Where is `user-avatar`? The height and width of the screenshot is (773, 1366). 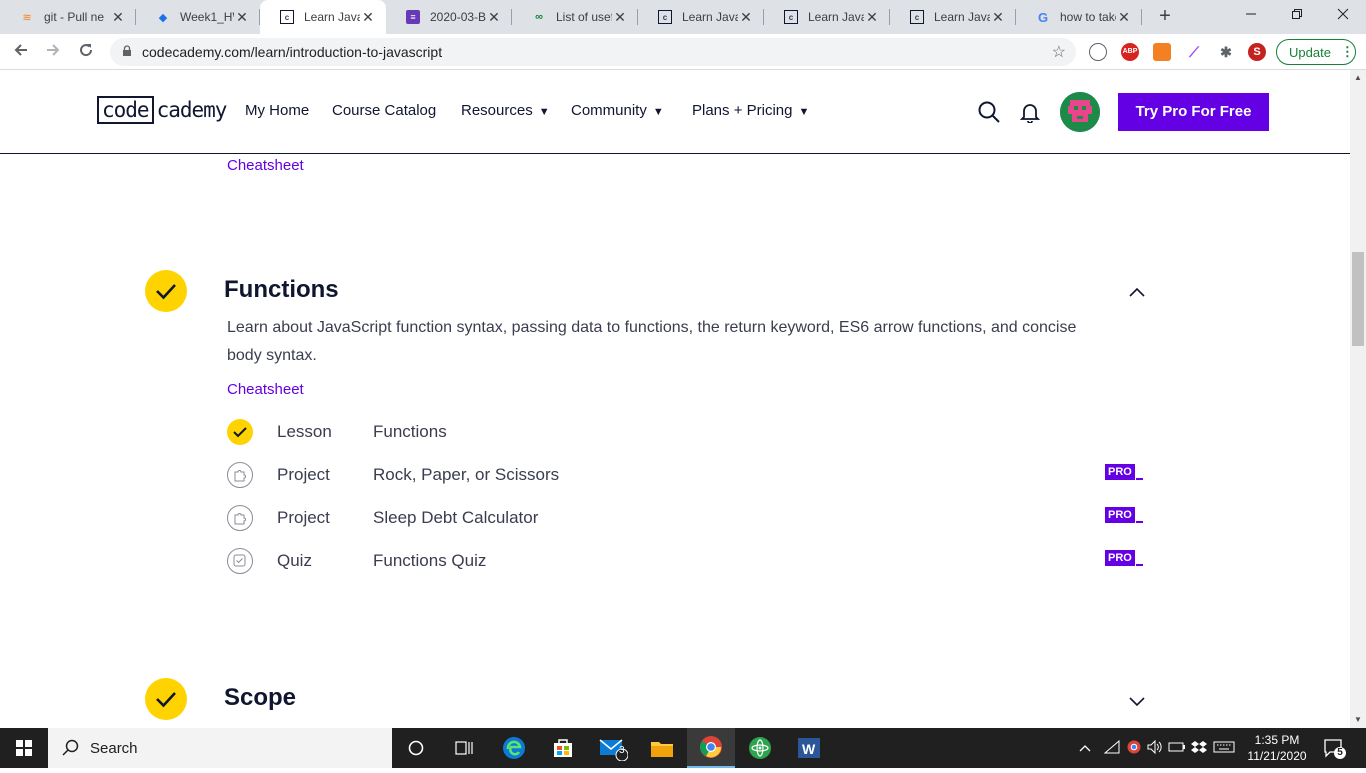
user-avatar is located at coordinates (1080, 112).